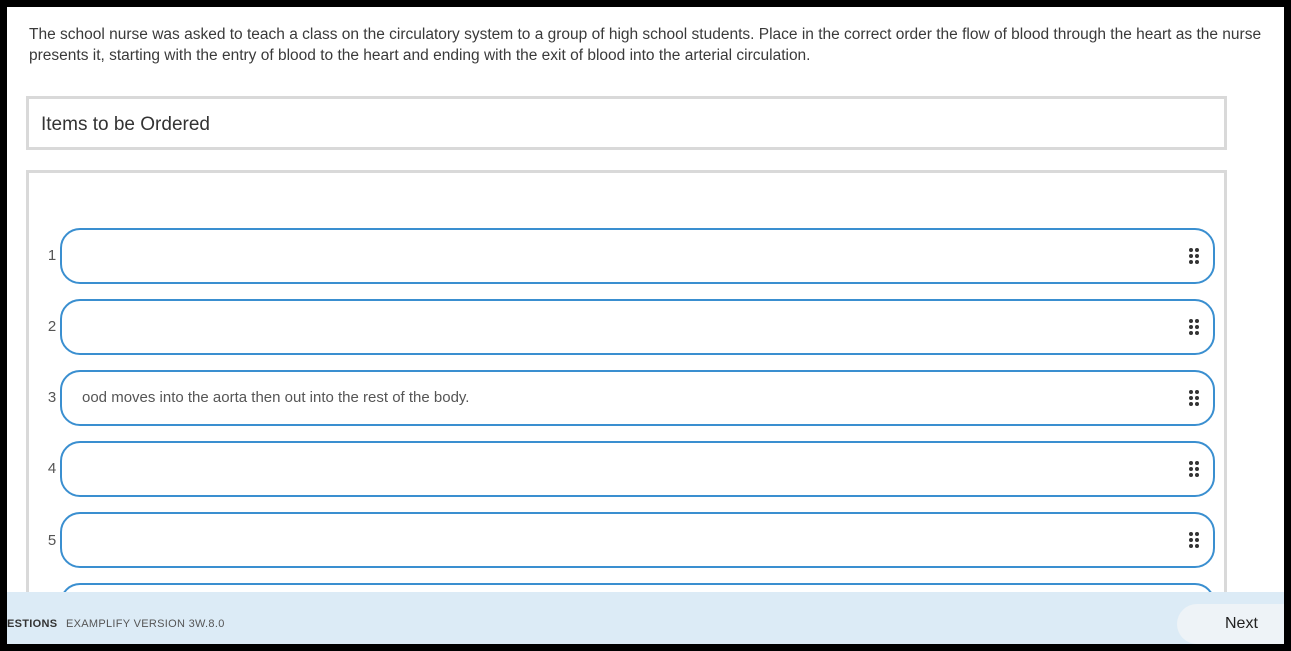 This screenshot has width=1291, height=651. Describe the element at coordinates (52, 326) in the screenshot. I see `slot-number: 2` at that location.